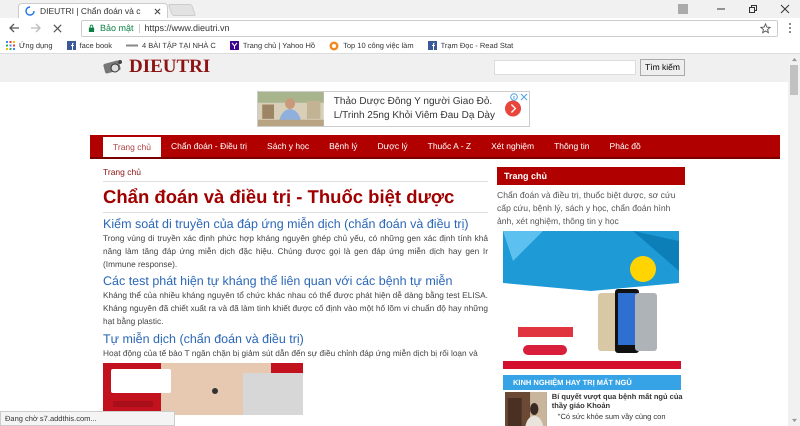 This screenshot has width=800, height=426. Describe the element at coordinates (343, 146) in the screenshot. I see `nav-tab: Bệnh lý` at that location.